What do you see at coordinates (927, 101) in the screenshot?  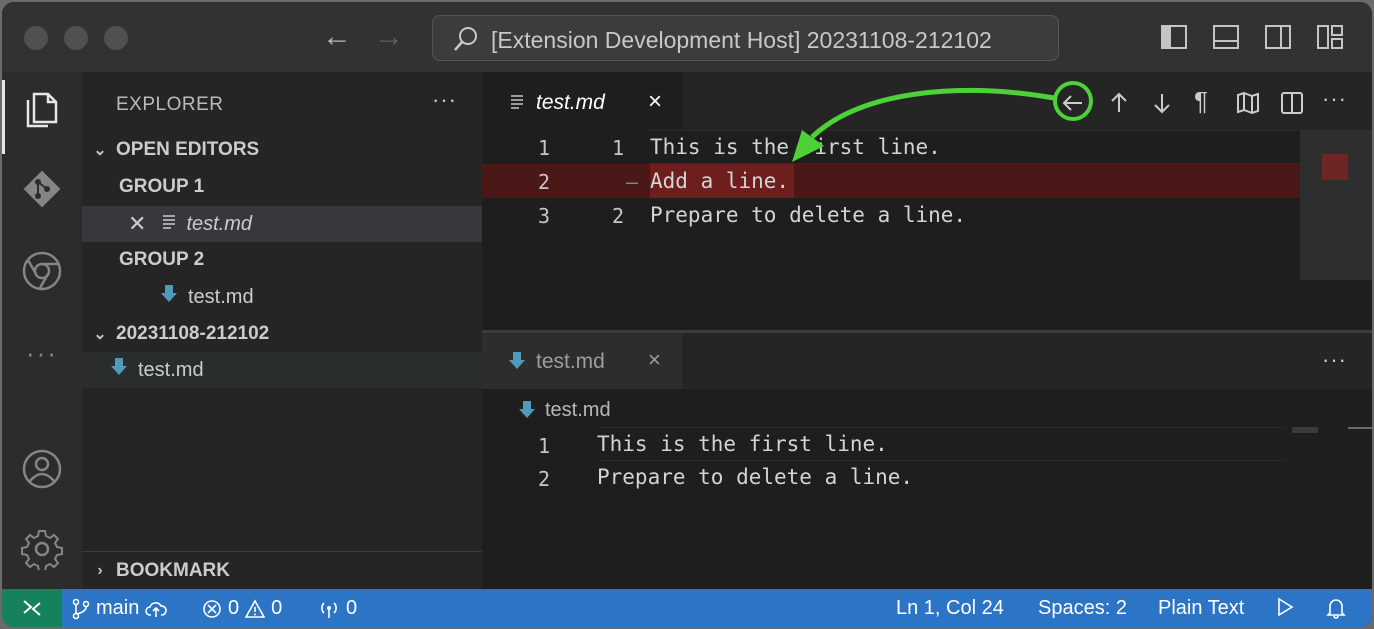 I see `editor1-tab-bar: test.md × ¶ ···` at bounding box center [927, 101].